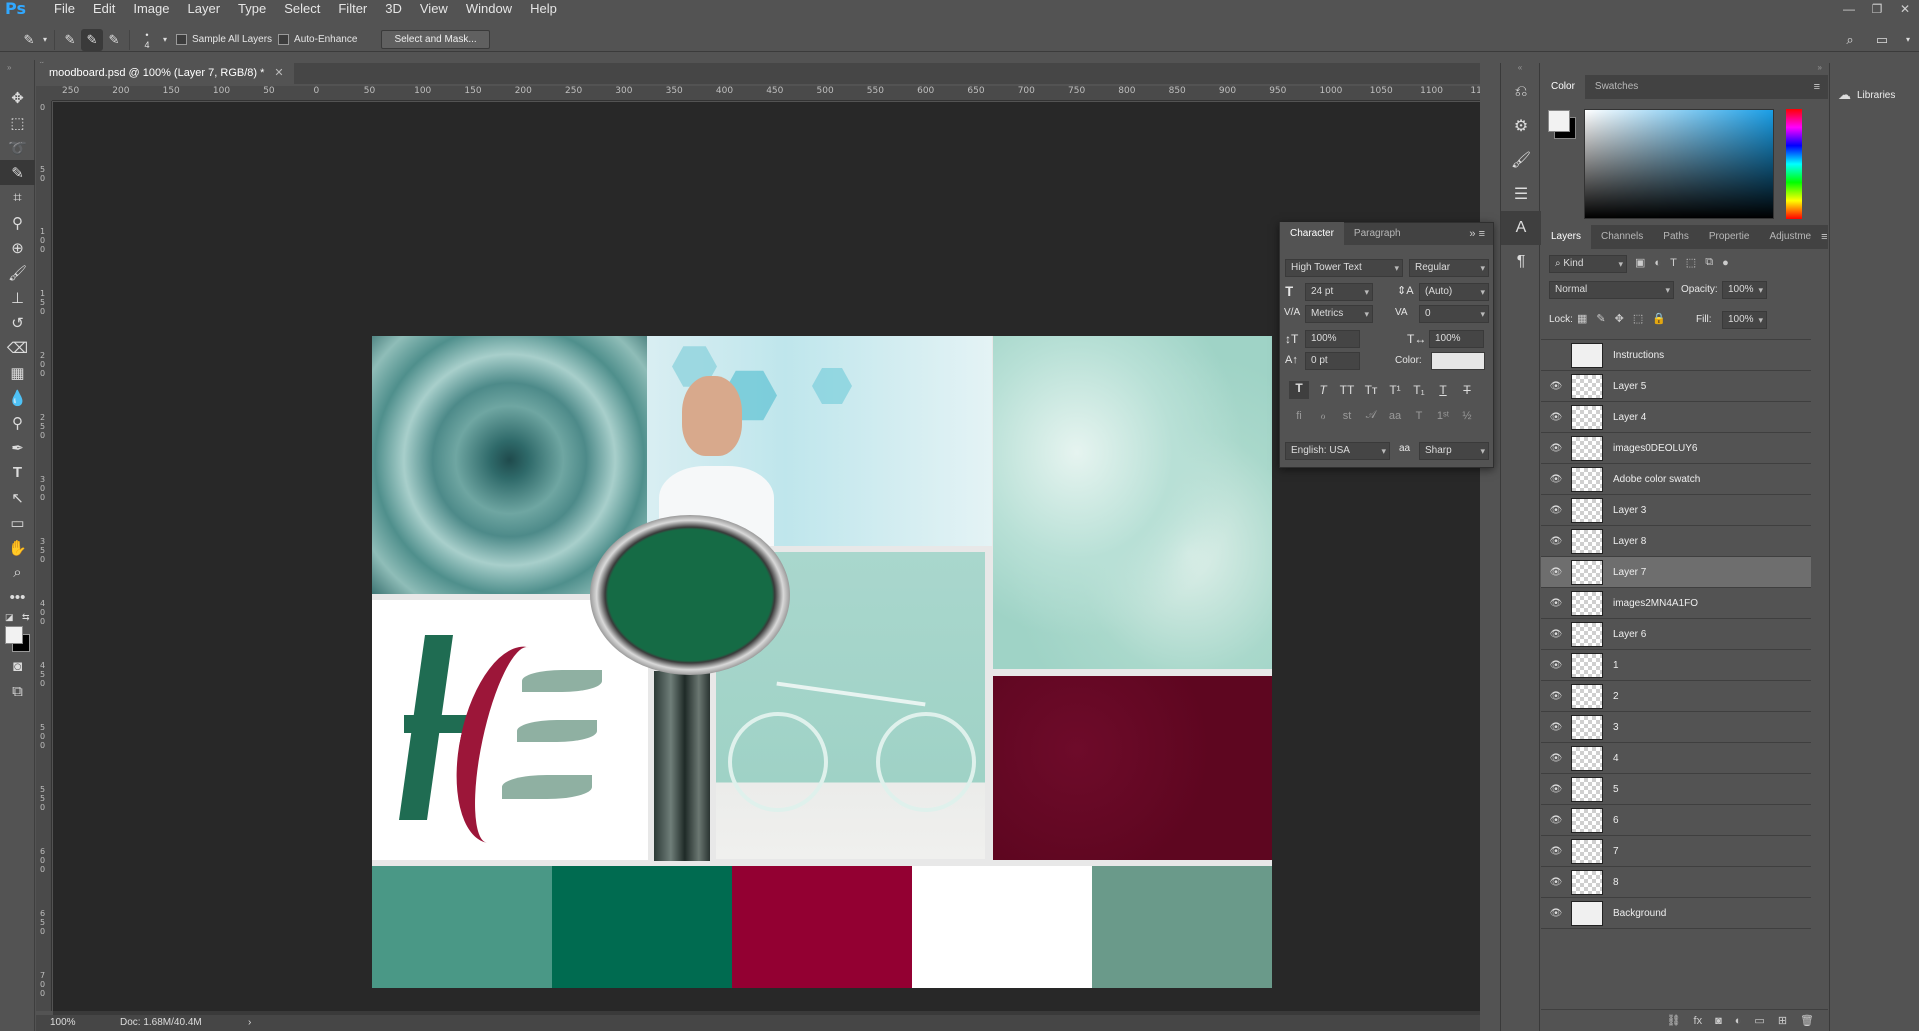  What do you see at coordinates (1807, 1020) in the screenshot?
I see `delete-layer-icon: 🗑` at bounding box center [1807, 1020].